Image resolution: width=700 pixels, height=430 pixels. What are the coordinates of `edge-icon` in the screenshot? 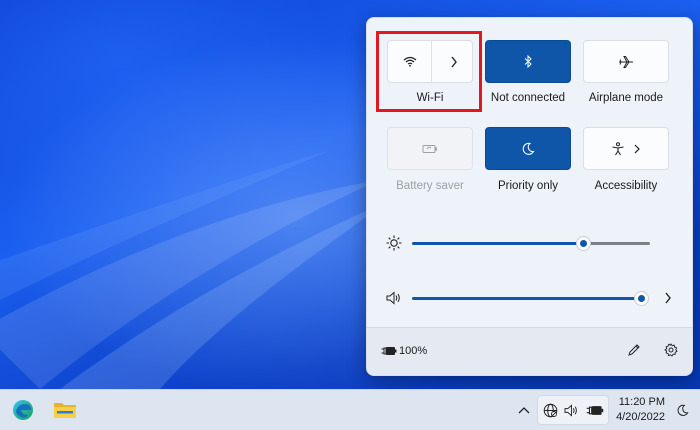 It's located at (23, 410).